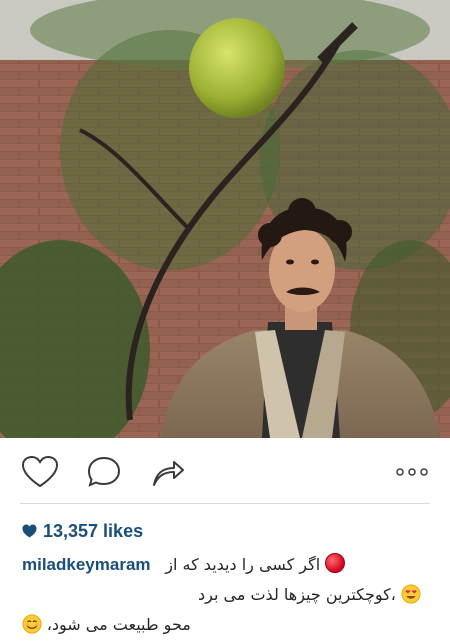 The width and height of the screenshot is (450, 641). I want to click on likes-count: 13,357 likes, so click(82, 531).